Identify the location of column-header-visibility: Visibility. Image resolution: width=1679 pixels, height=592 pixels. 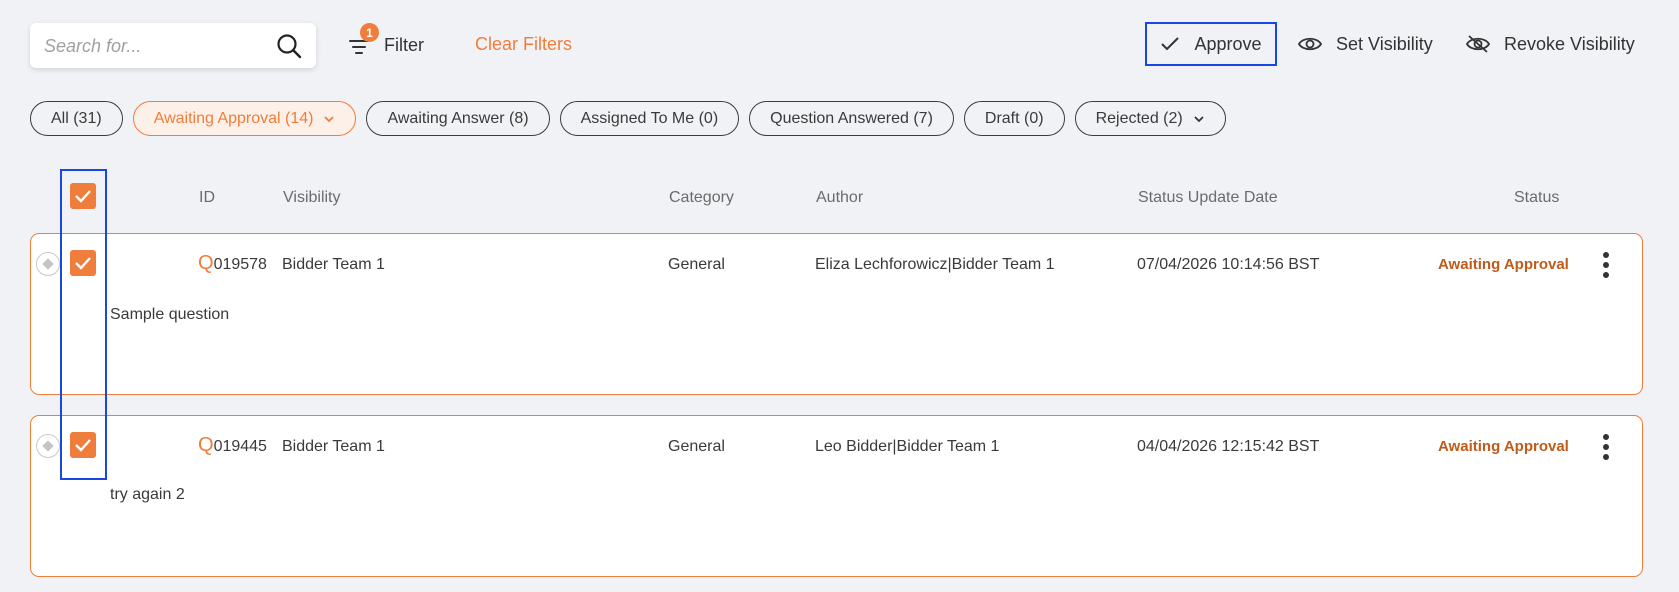
(312, 198).